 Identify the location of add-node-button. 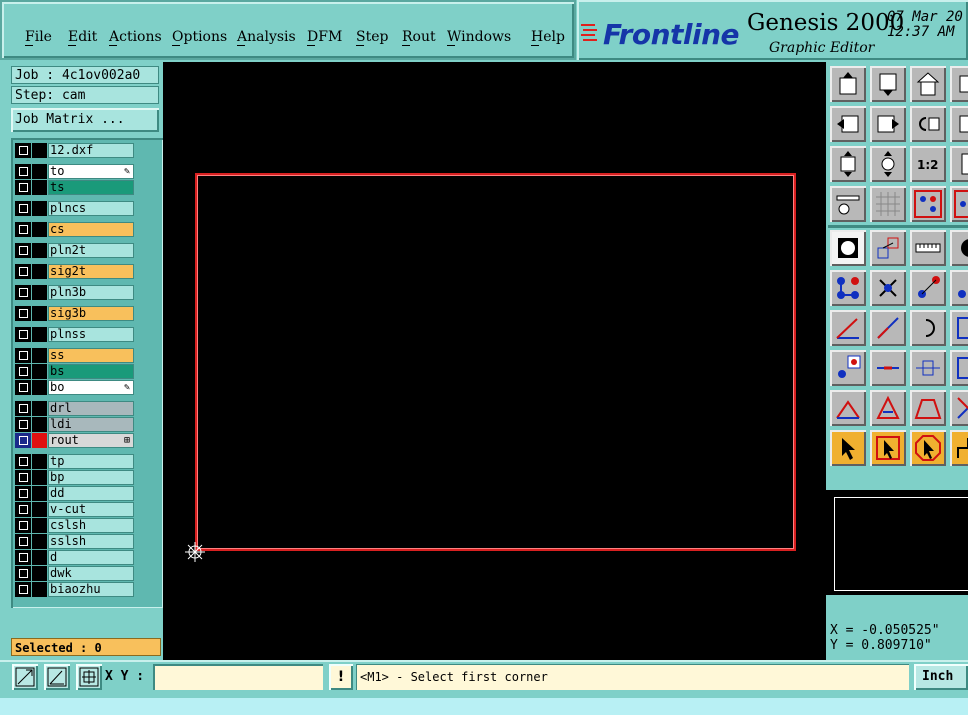
(928, 288).